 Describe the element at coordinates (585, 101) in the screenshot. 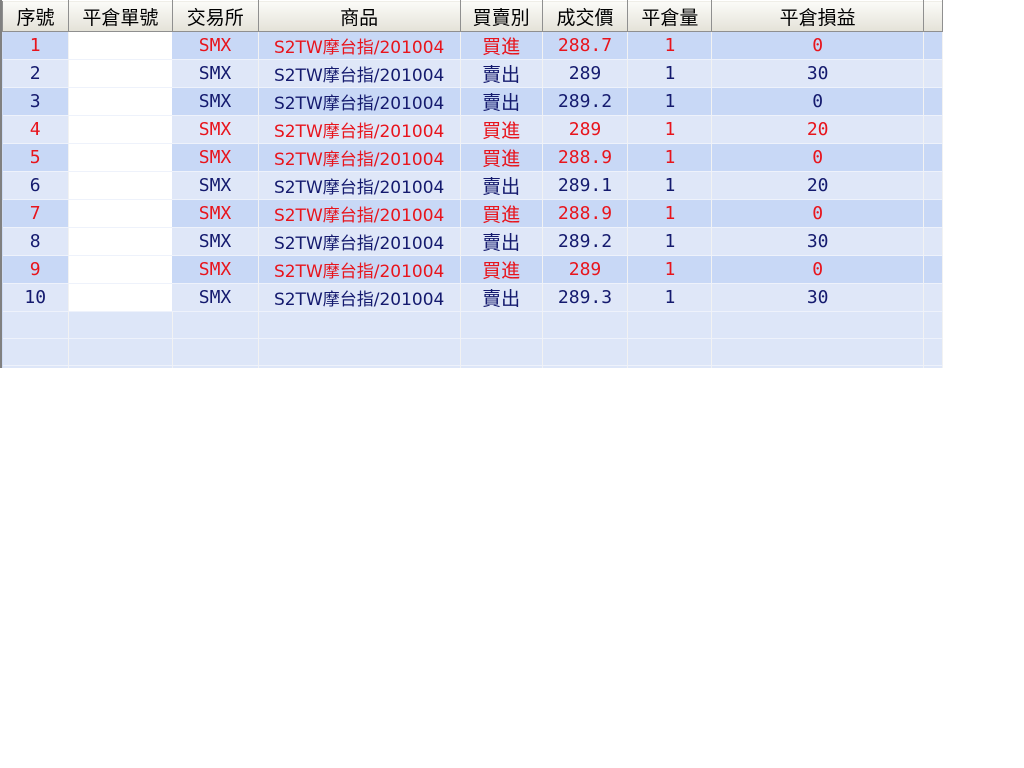

I see `price-cell: 289.2` at that location.